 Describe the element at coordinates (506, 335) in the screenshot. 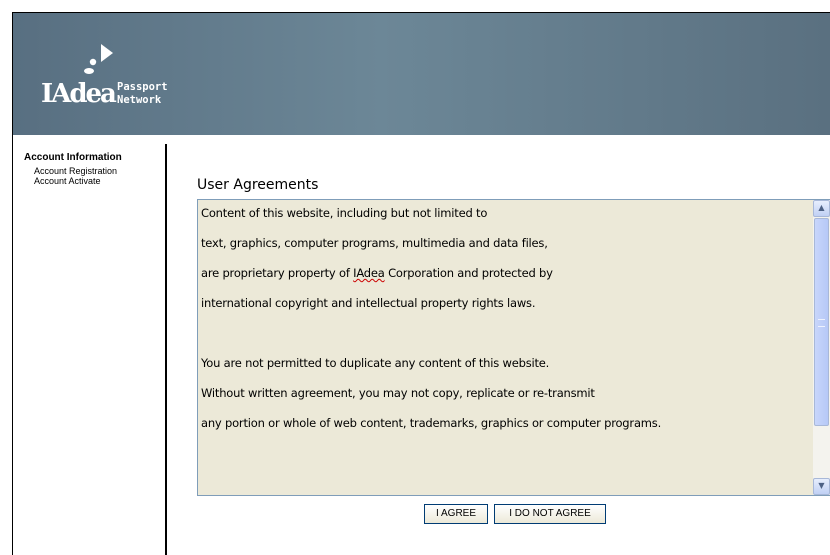

I see `agreement-line` at that location.